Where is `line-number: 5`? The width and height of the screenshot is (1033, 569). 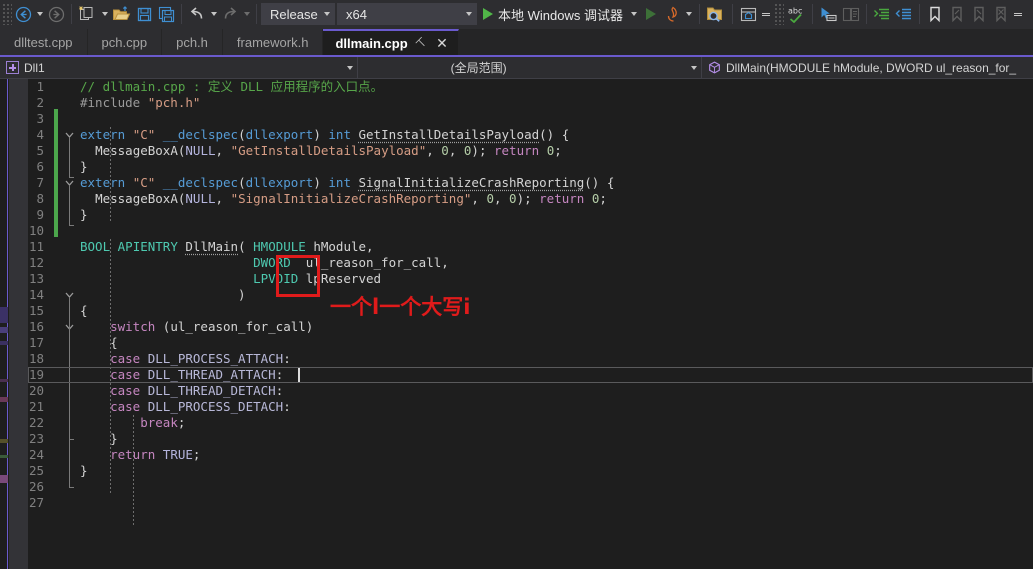 line-number: 5 is located at coordinates (40, 150).